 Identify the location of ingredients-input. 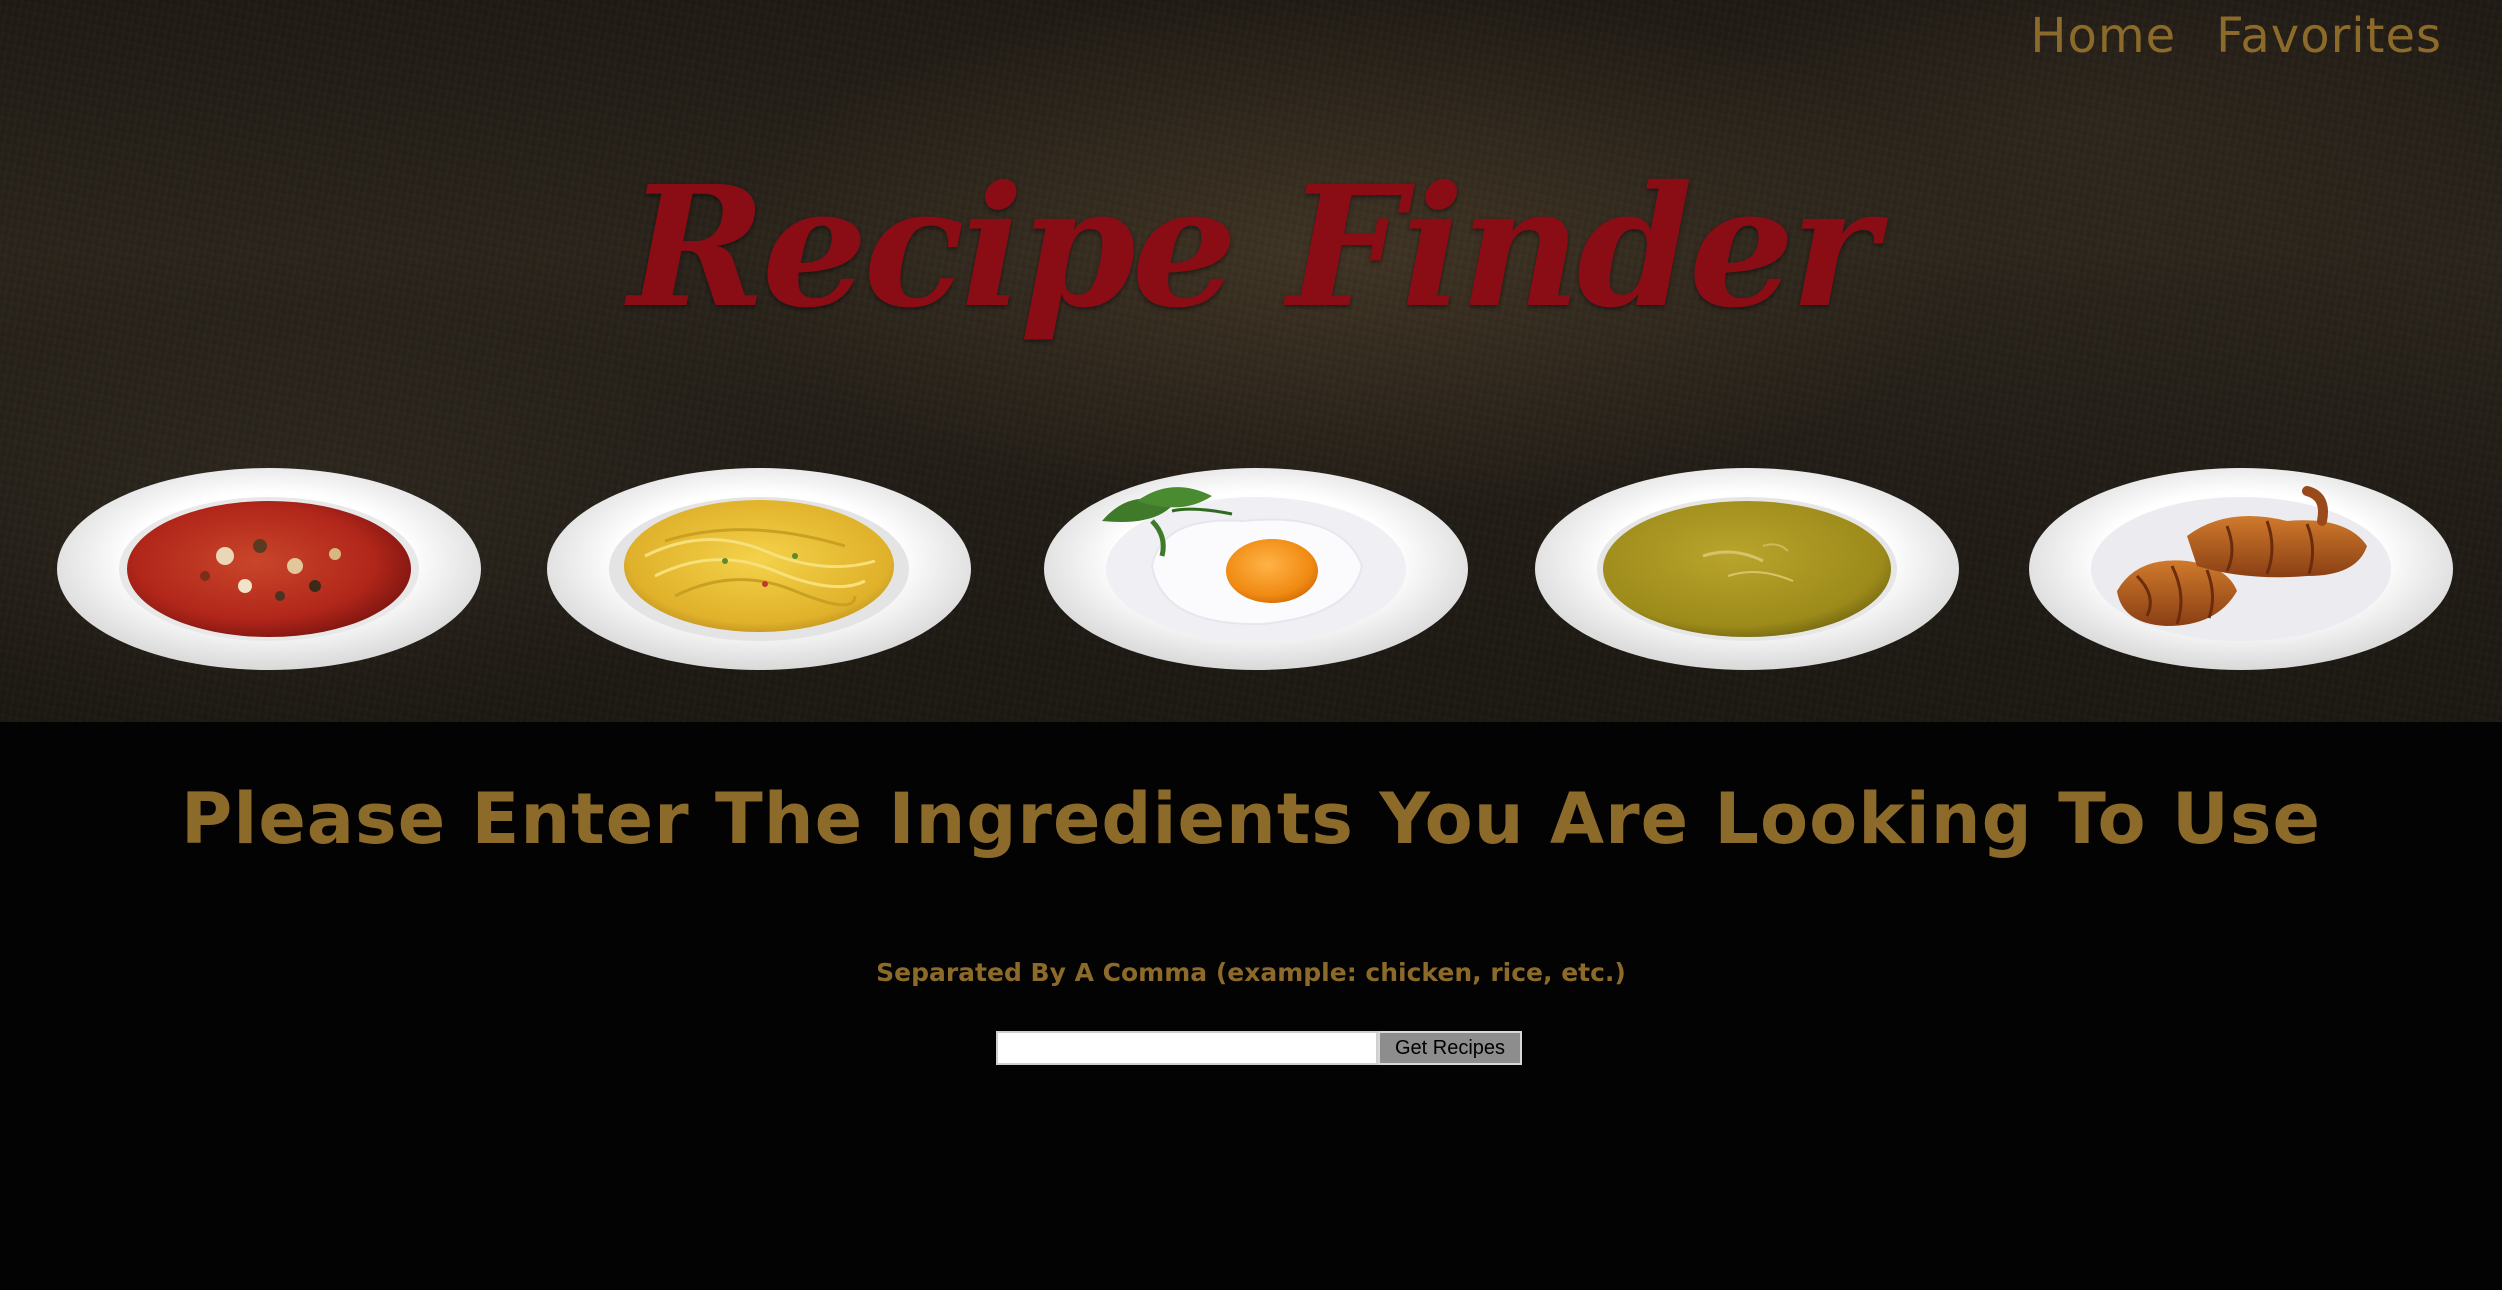
(1187, 1048).